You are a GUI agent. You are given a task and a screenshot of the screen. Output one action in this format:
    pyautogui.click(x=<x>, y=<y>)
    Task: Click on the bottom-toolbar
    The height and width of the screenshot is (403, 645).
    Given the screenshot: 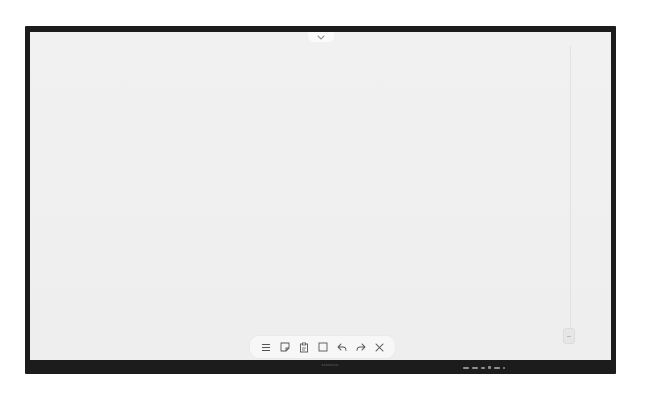 What is the action you would take?
    pyautogui.click(x=322, y=347)
    